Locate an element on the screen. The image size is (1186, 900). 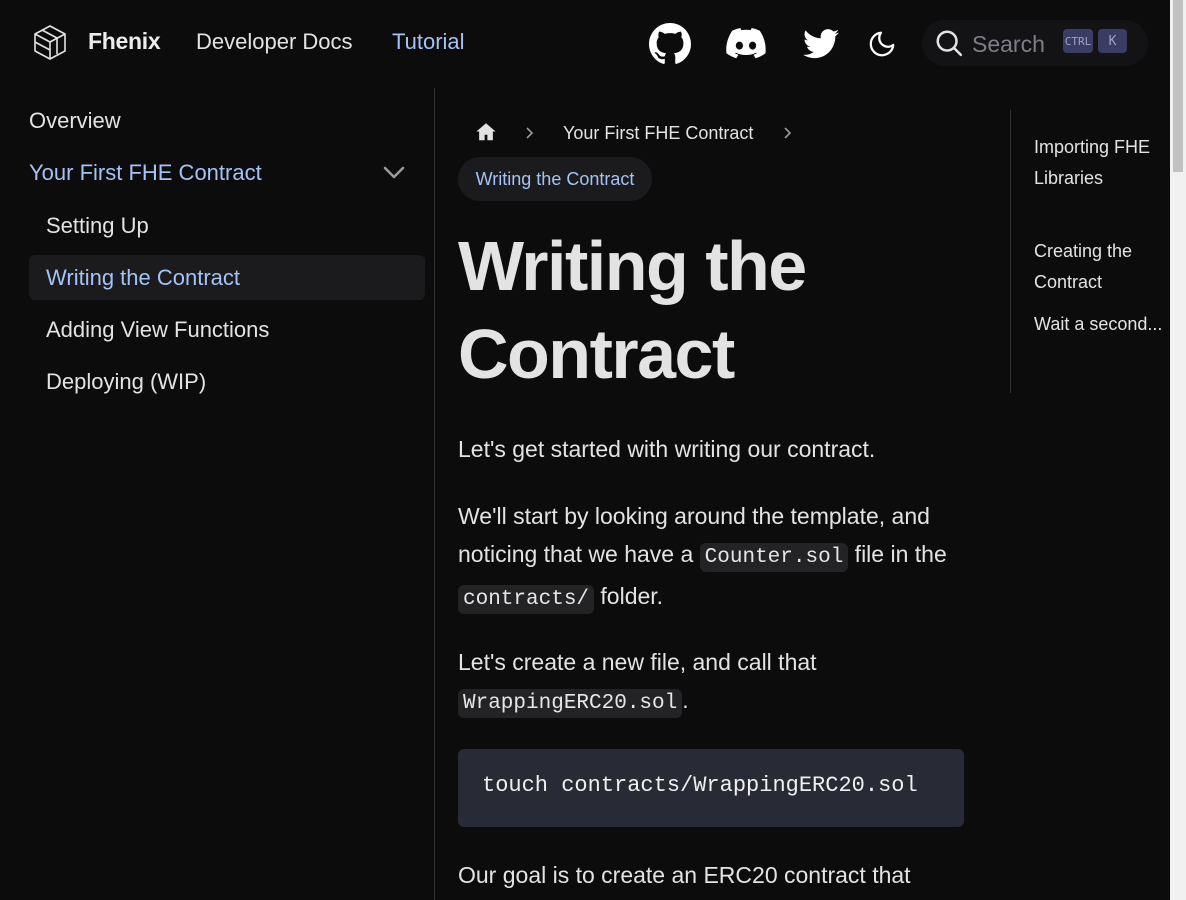
code-block: touch contracts/WrappingERC20.sol is located at coordinates (711, 788).